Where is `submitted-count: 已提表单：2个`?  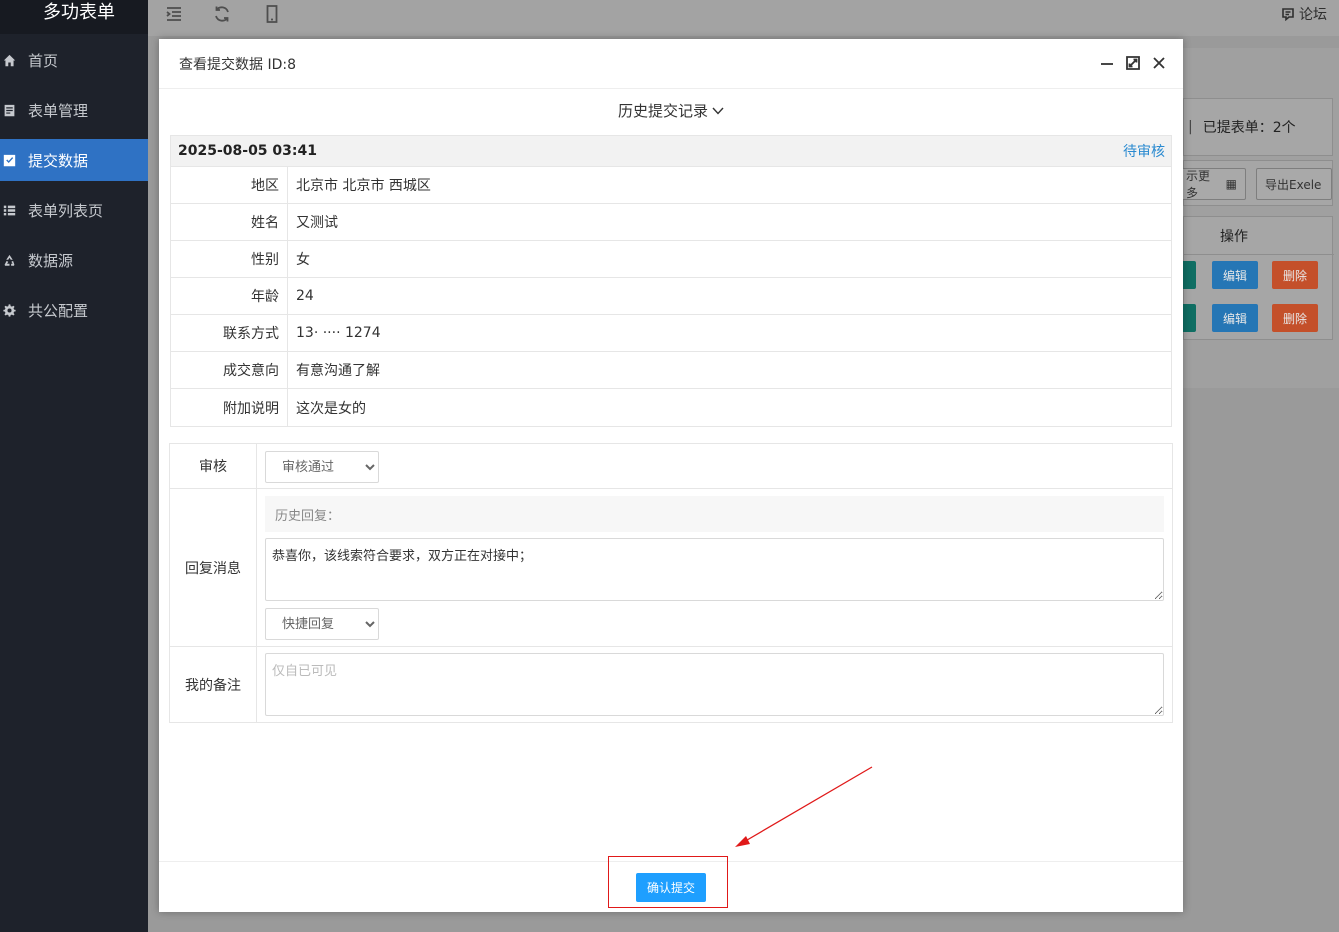 submitted-count: 已提表单：2个 is located at coordinates (1249, 128).